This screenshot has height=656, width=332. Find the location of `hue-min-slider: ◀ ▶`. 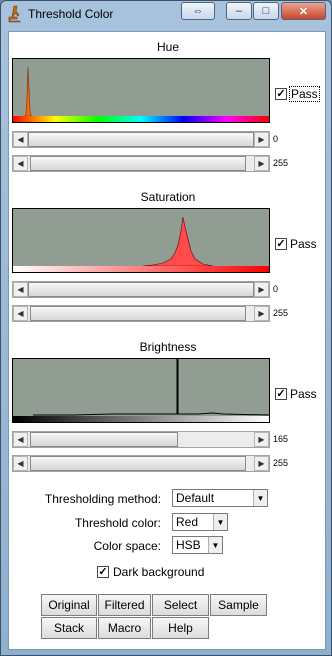

hue-min-slider: ◀ ▶ is located at coordinates (141, 139).